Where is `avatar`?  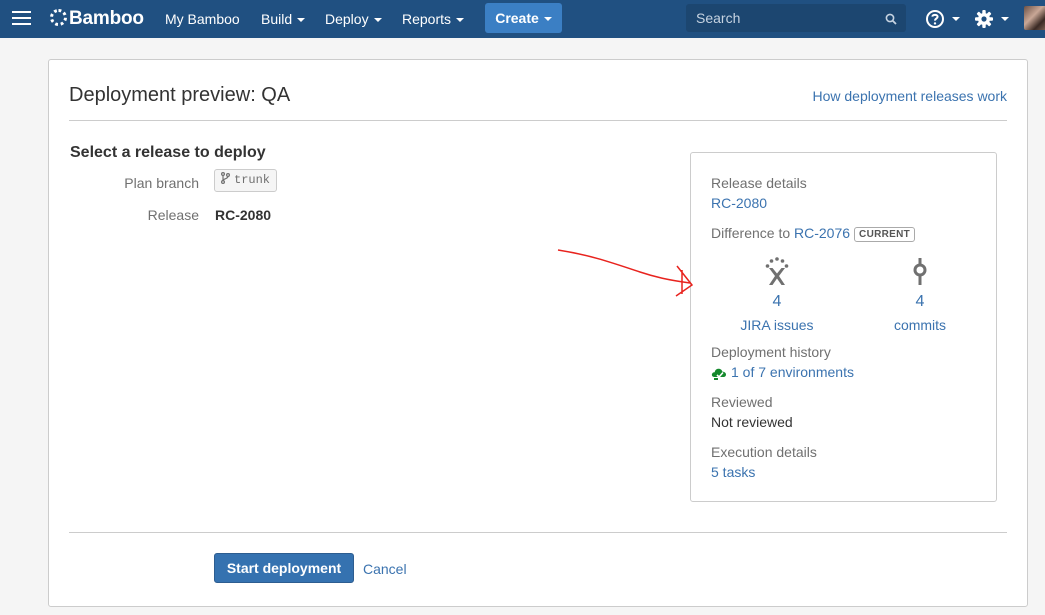
avatar is located at coordinates (1034, 18).